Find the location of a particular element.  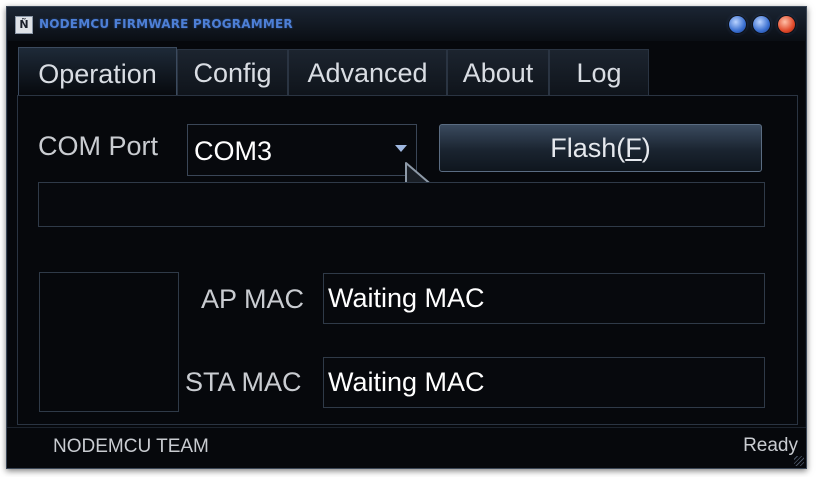

com-port-value: COM3 is located at coordinates (233, 151).